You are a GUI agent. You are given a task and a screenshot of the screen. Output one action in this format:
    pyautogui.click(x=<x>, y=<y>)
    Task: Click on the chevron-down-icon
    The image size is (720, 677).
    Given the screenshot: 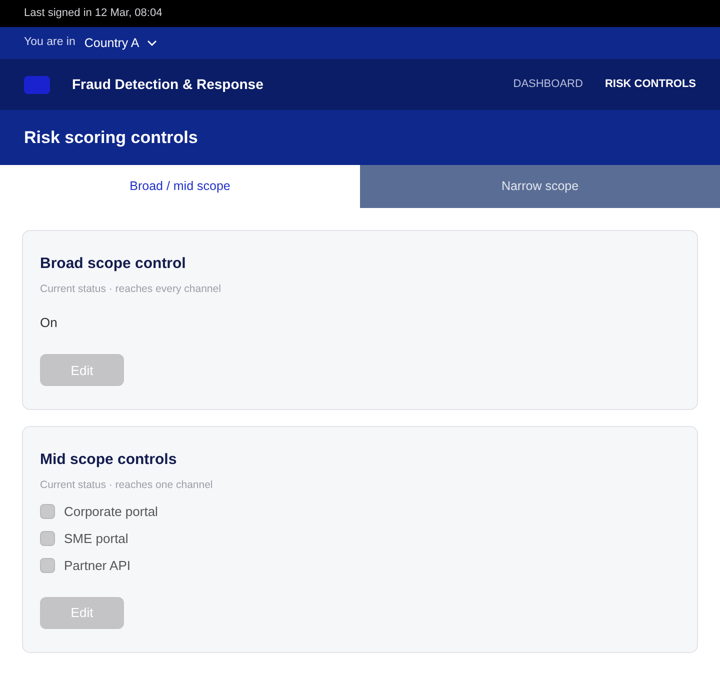 What is the action you would take?
    pyautogui.click(x=152, y=43)
    